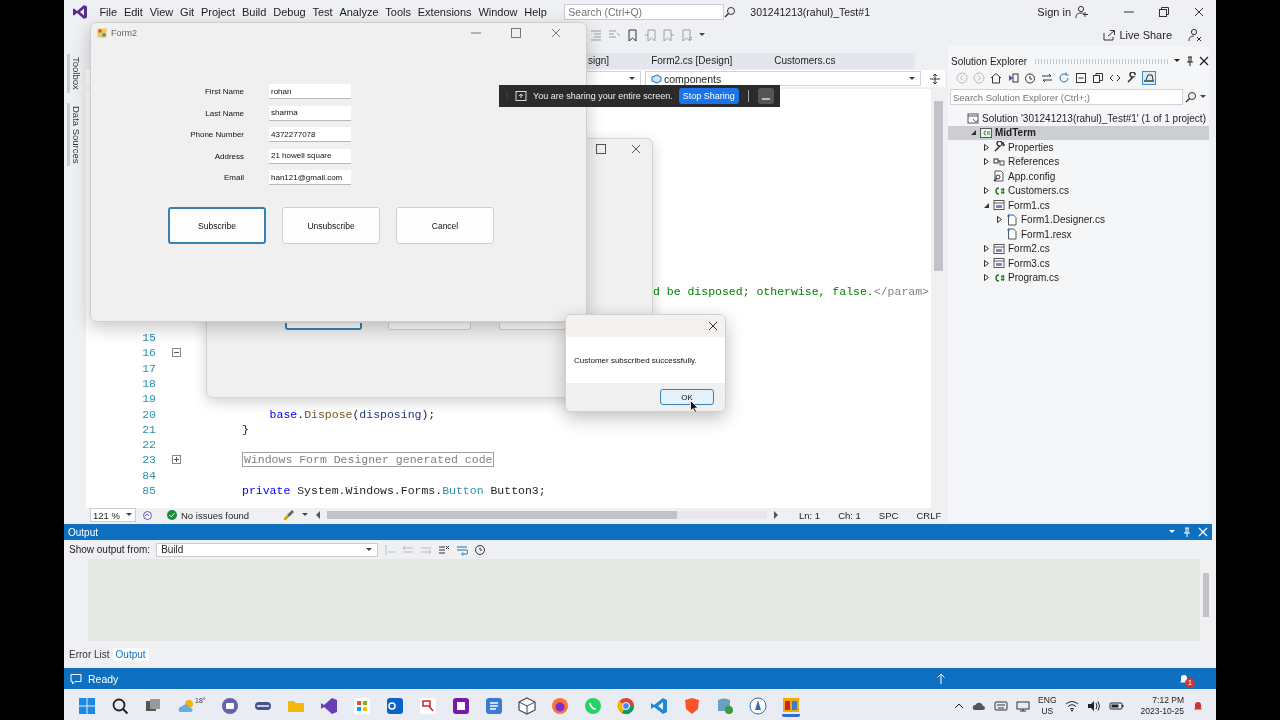 The image size is (1280, 720). Describe the element at coordinates (1093, 706) in the screenshot. I see `volume-icon` at that location.